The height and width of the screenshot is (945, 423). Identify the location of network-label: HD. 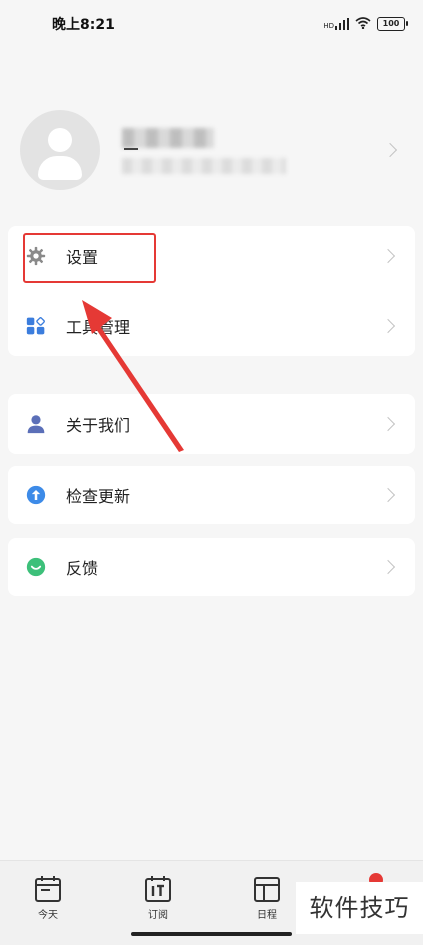
(328, 25).